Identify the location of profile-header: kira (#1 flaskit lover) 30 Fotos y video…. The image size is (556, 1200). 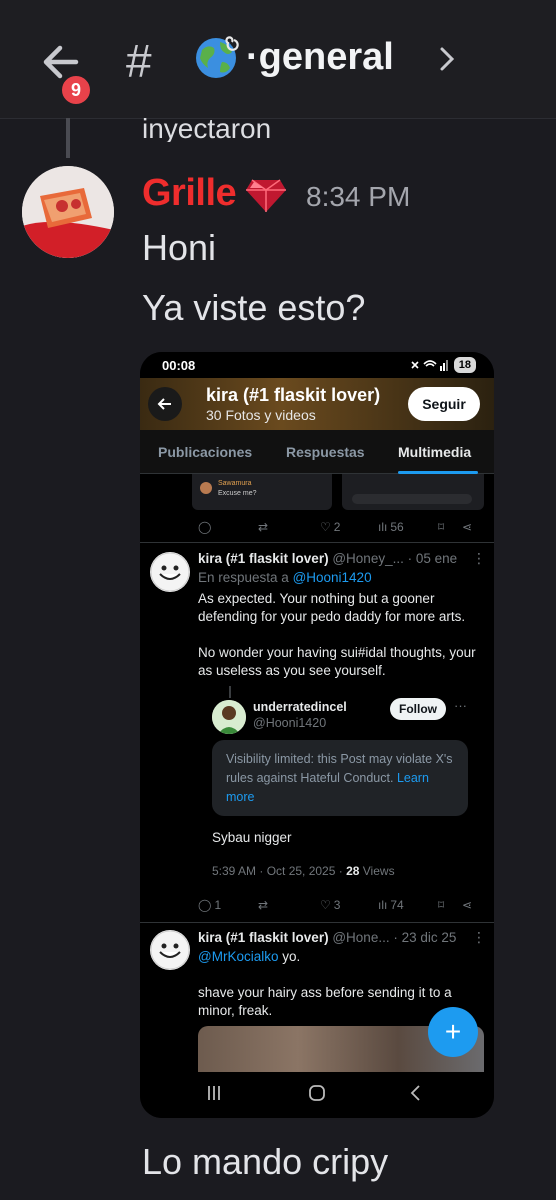
(317, 404).